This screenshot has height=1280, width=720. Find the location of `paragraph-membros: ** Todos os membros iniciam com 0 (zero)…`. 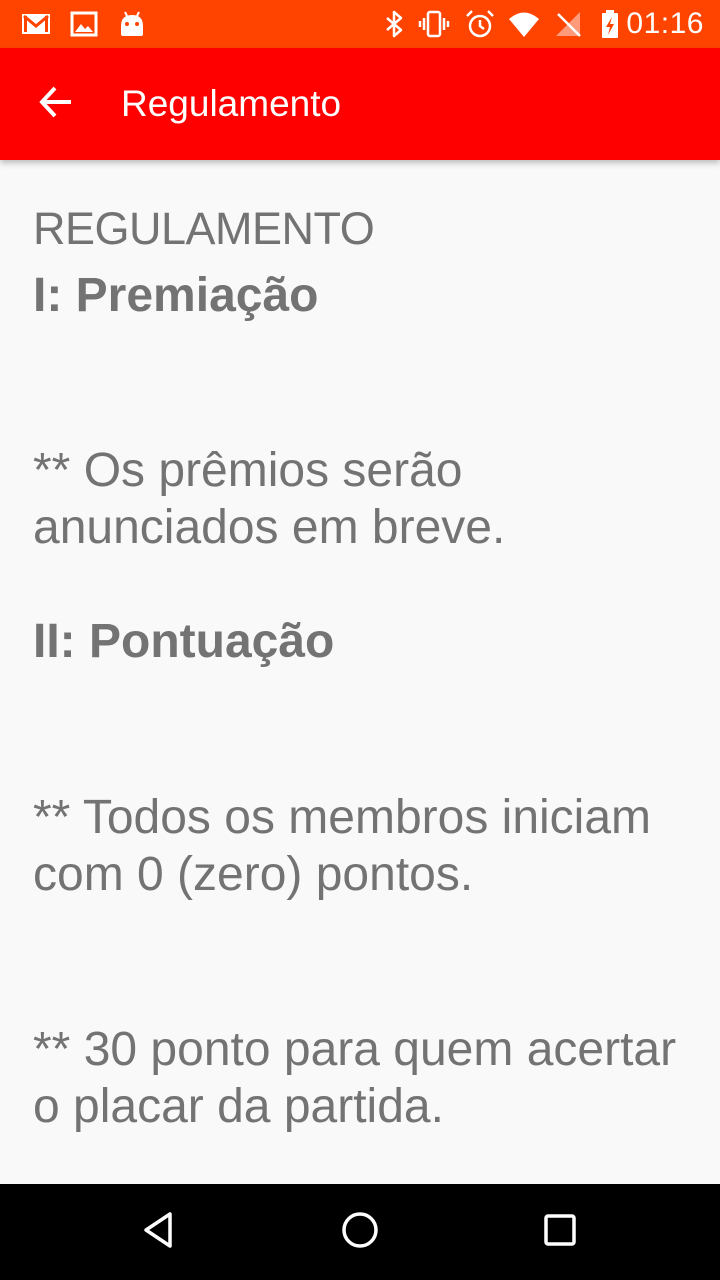

paragraph-membros: ** Todos os membros iniciam com 0 (zero)… is located at coordinates (342, 846).